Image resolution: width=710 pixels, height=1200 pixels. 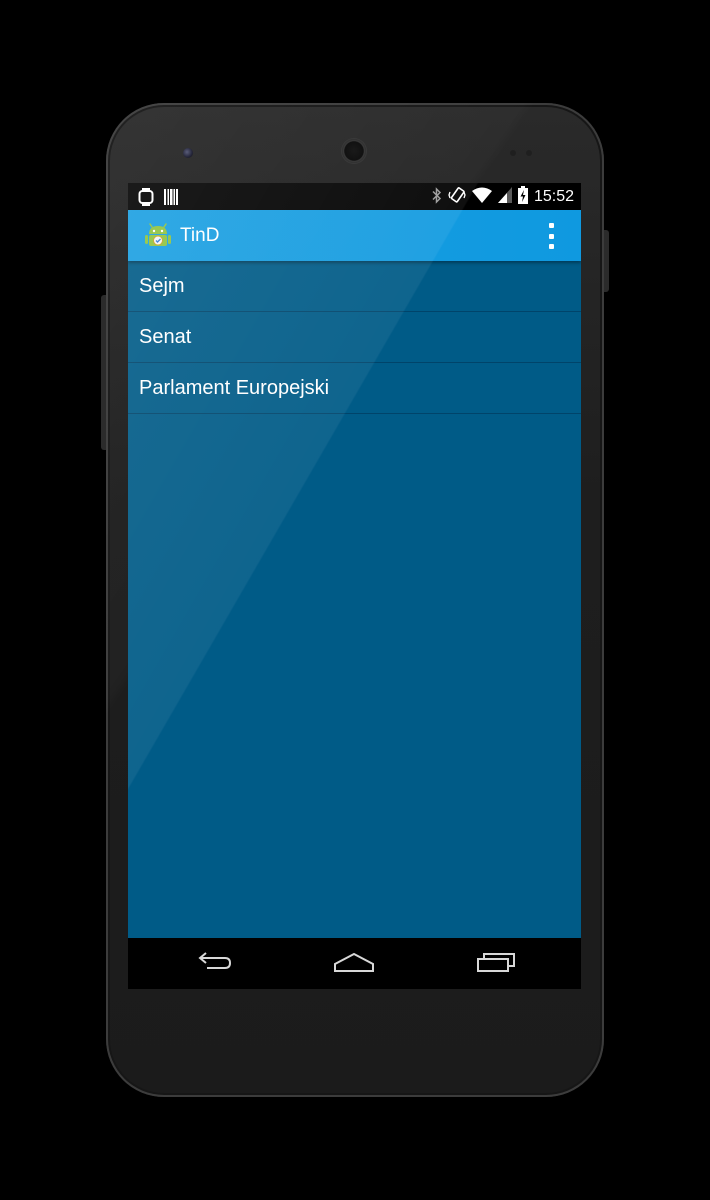 I want to click on navigation-bar, so click(x=354, y=963).